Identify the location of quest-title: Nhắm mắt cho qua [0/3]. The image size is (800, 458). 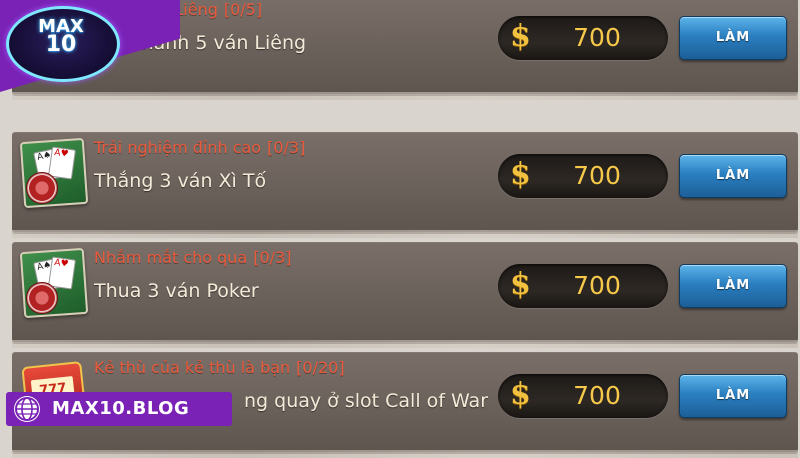
(192, 257).